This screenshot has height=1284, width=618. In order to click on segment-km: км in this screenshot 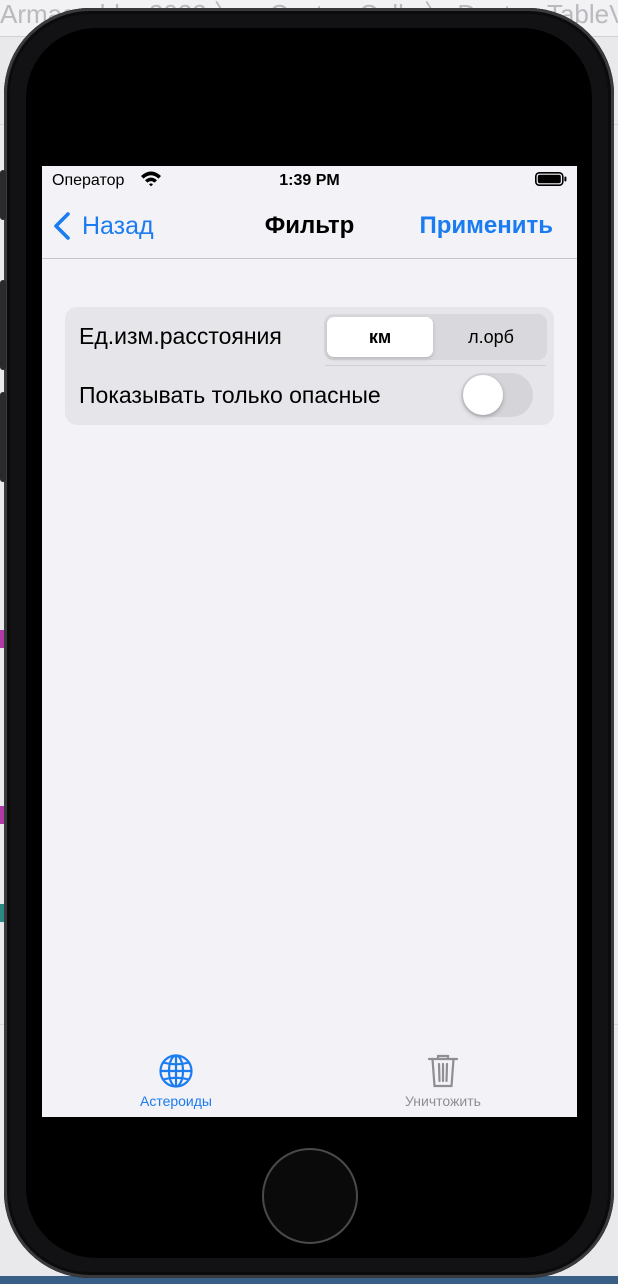, I will do `click(380, 337)`.